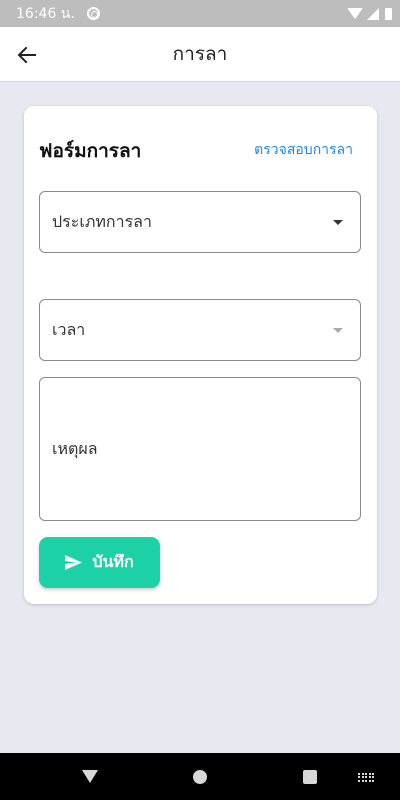 The image size is (400, 800). I want to click on check-leave-link: ตรวจสอบการลา, so click(303, 150).